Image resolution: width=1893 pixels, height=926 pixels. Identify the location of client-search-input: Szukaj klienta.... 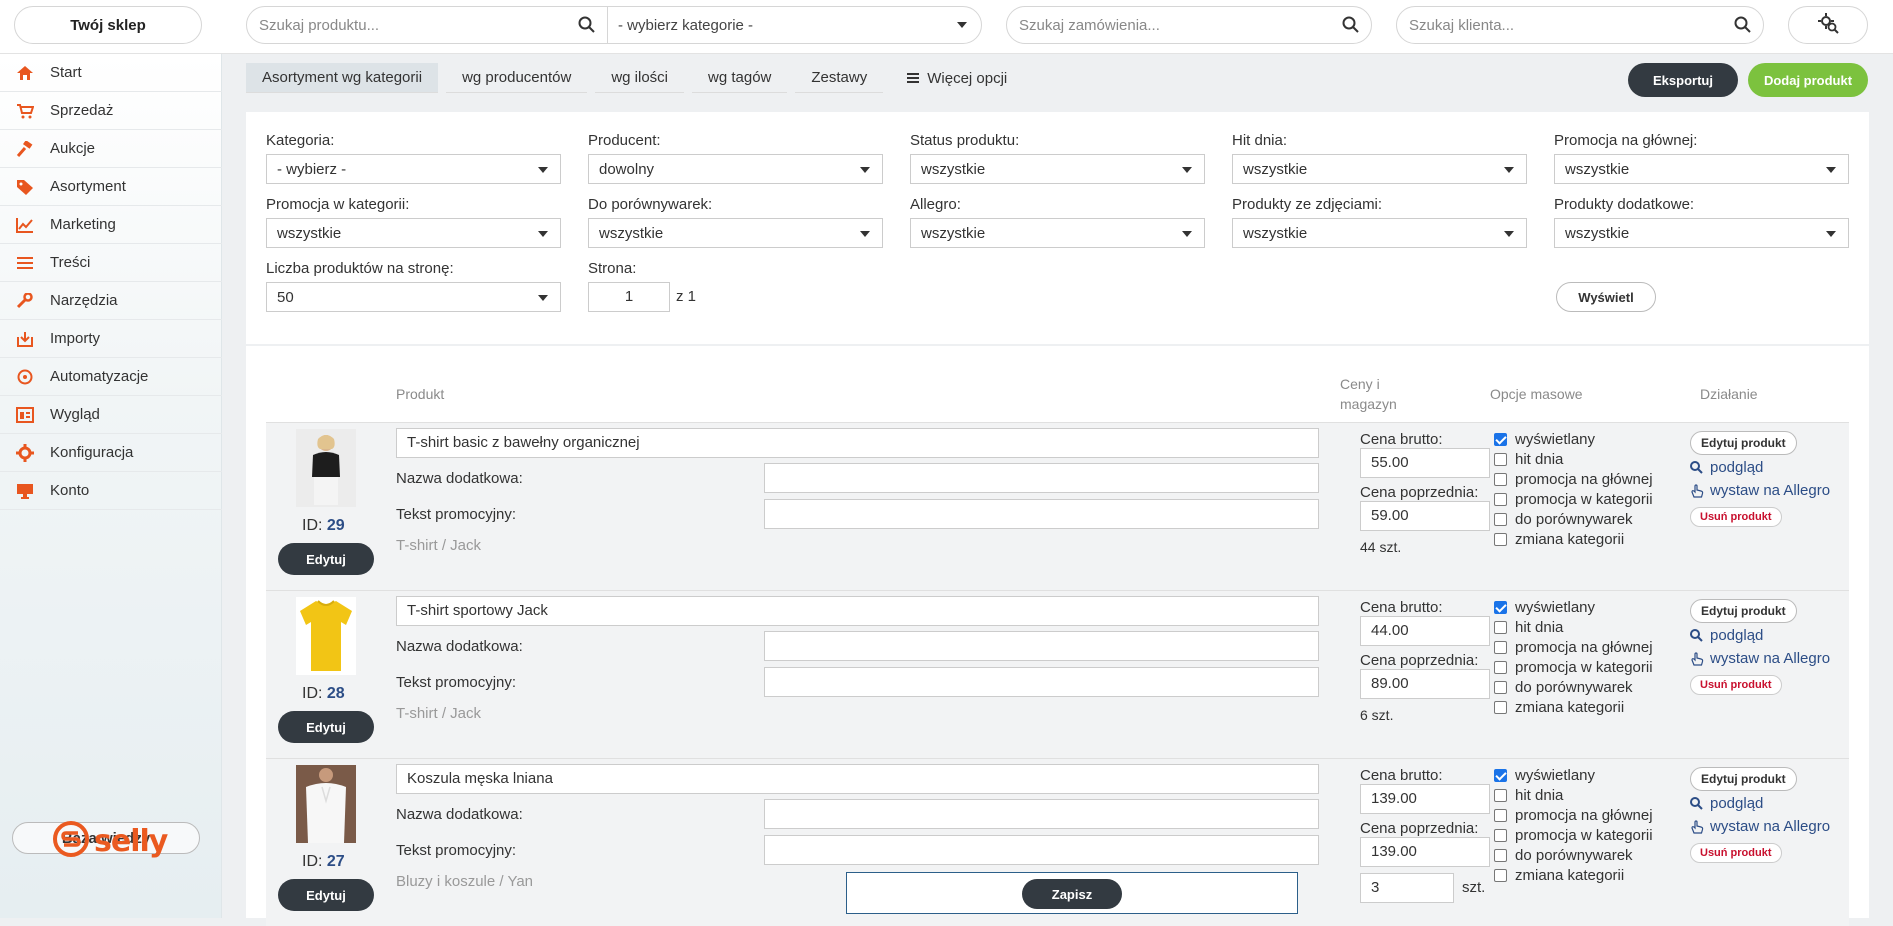
(1560, 25).